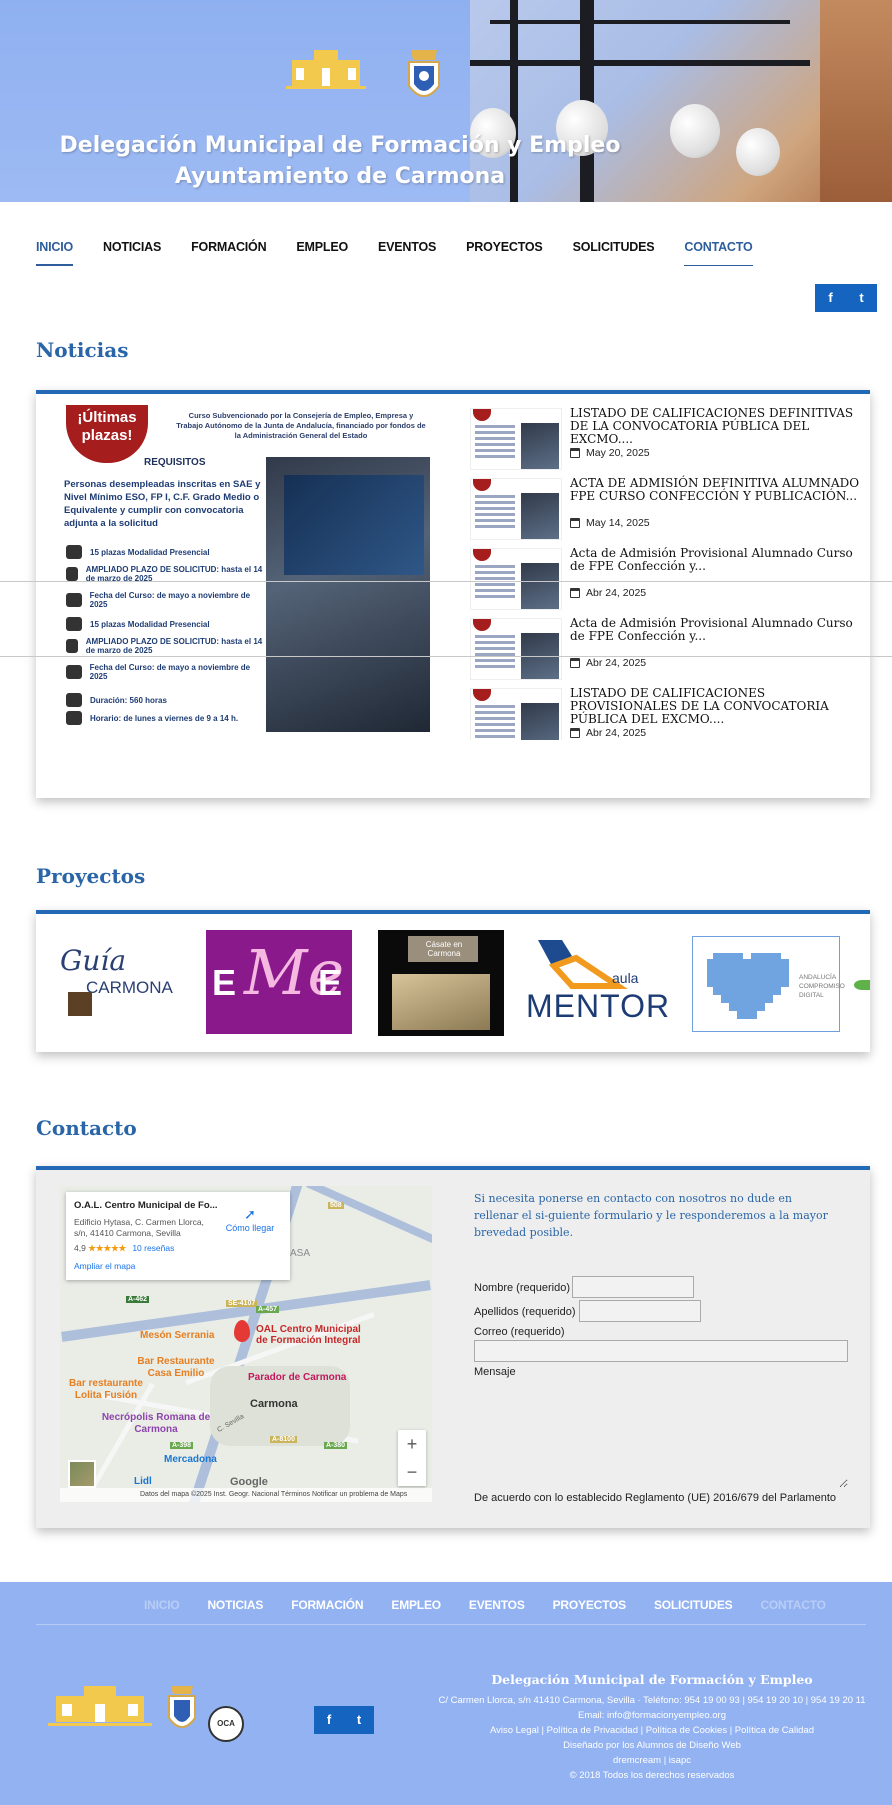 This screenshot has height=1805, width=892. Describe the element at coordinates (652, 1760) in the screenshot. I see `footer-authors: dremcream | isapc` at that location.